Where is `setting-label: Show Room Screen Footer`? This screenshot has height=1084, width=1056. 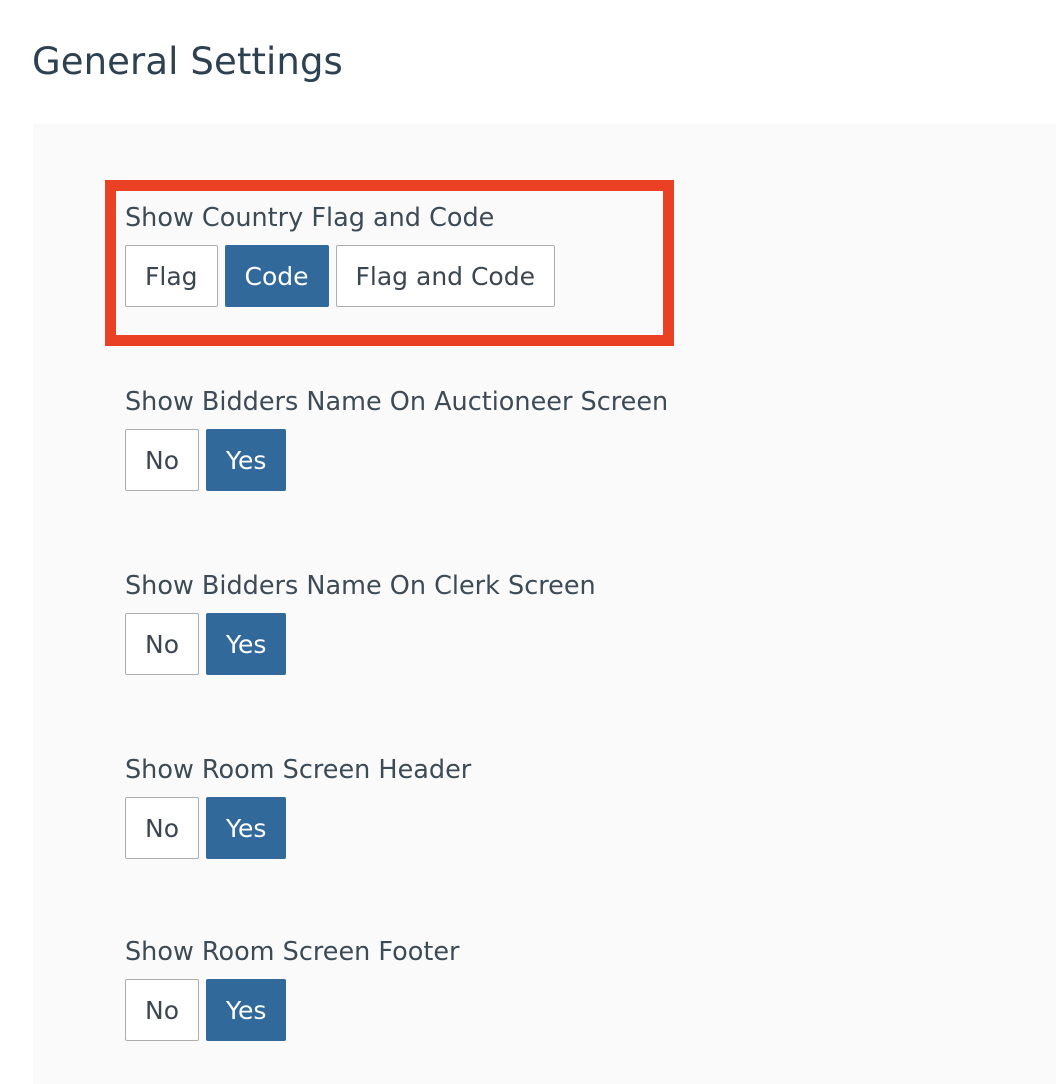 setting-label: Show Room Screen Footer is located at coordinates (292, 952).